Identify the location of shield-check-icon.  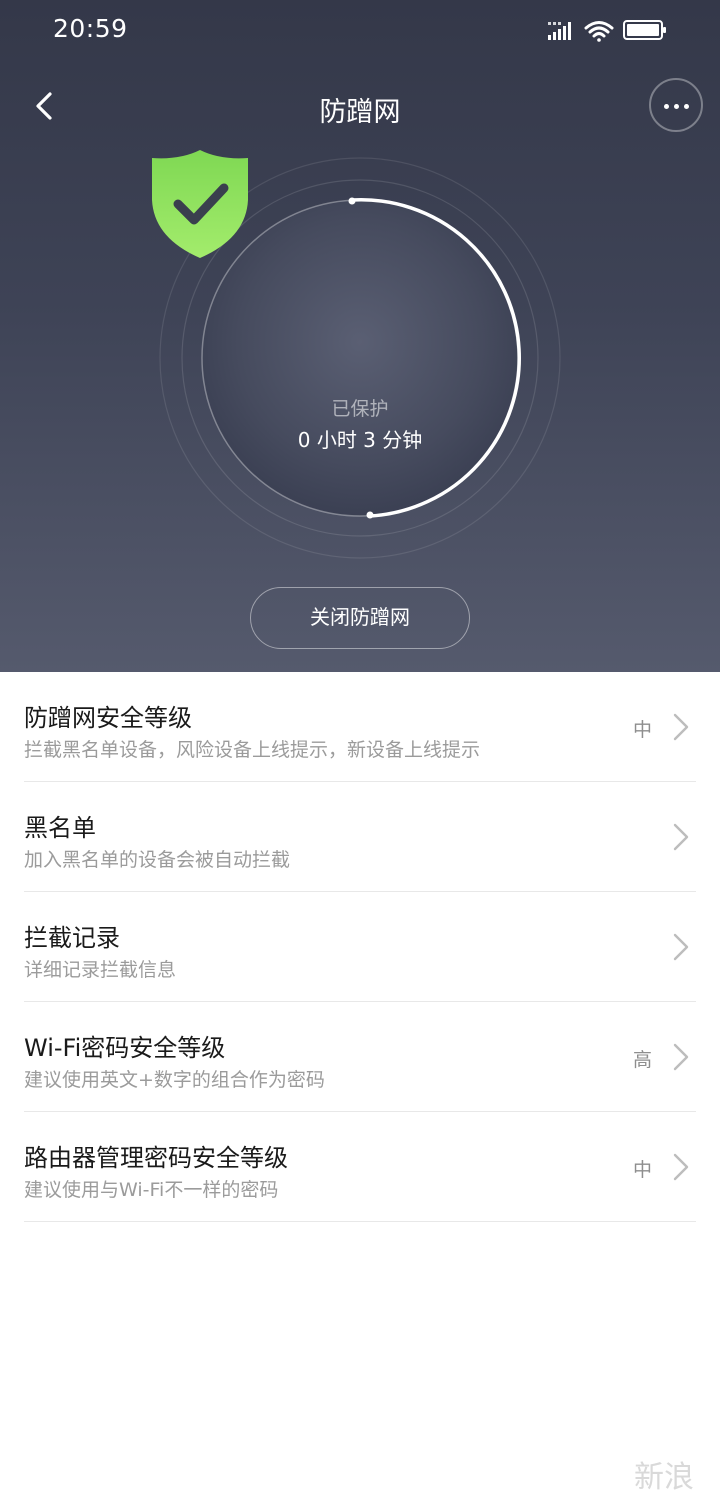
(200, 204).